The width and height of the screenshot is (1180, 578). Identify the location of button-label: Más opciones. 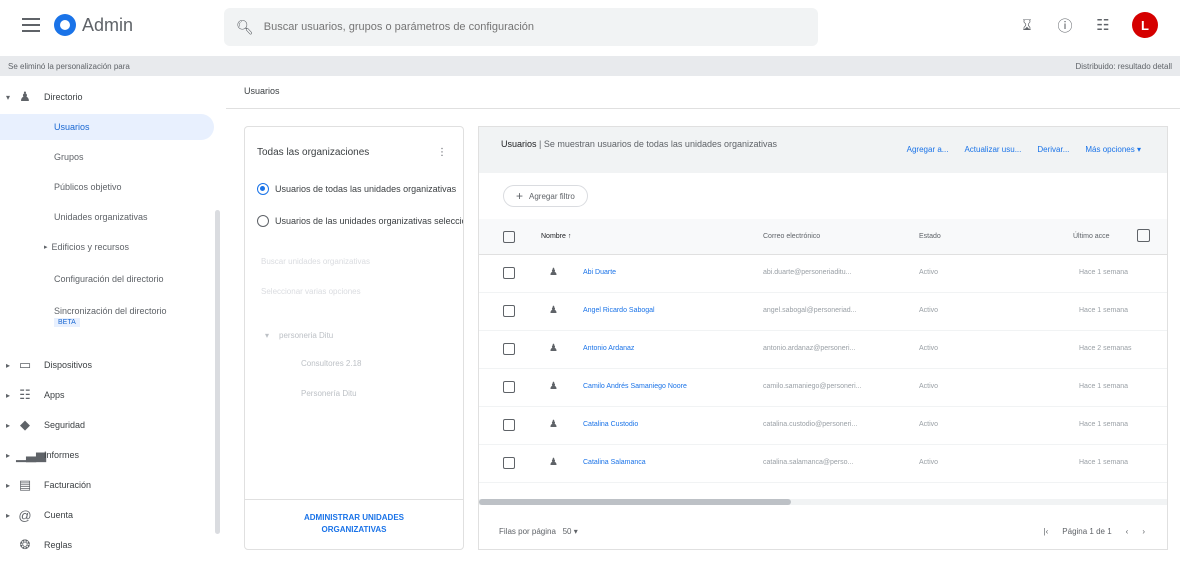
(1110, 149).